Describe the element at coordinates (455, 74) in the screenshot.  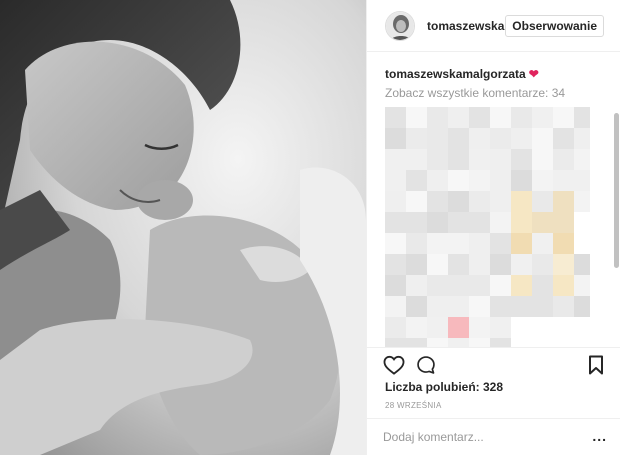
I see `caption-username: tomaszewskamalgorzata` at that location.